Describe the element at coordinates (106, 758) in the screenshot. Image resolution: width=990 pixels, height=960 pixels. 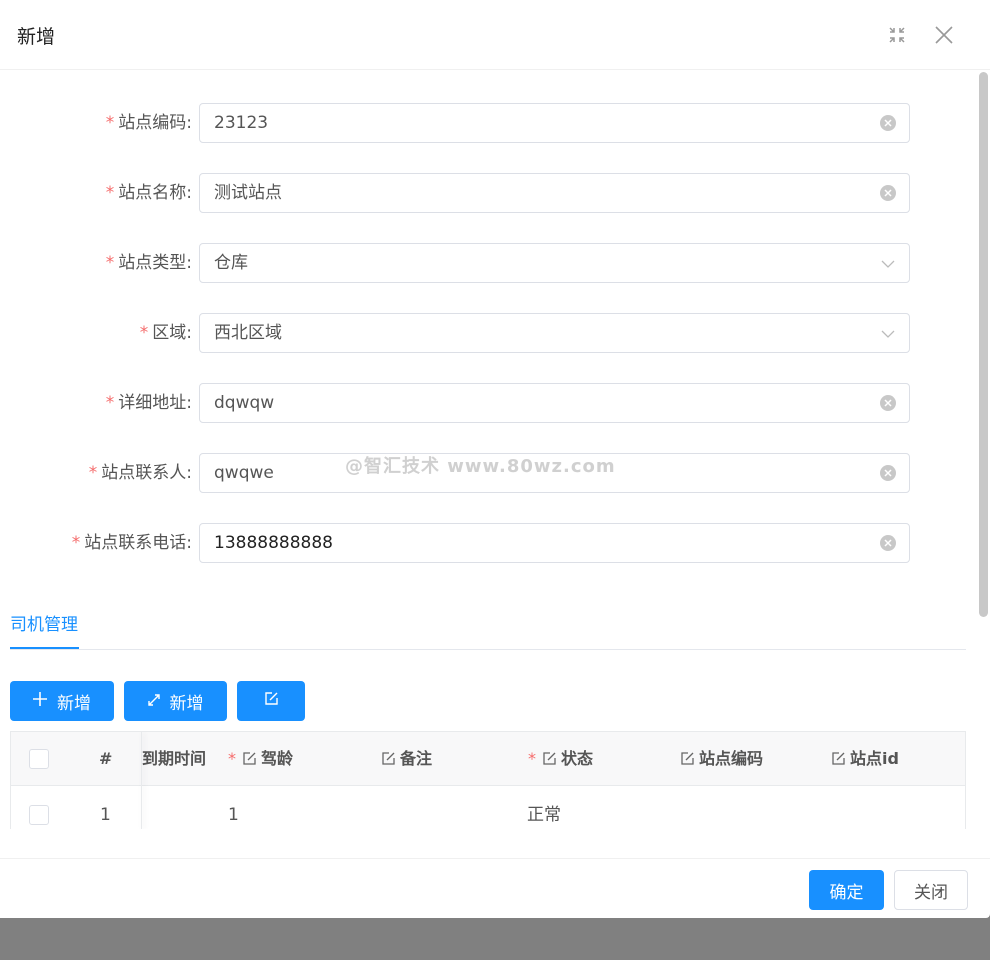
I see `col-index: #` at that location.